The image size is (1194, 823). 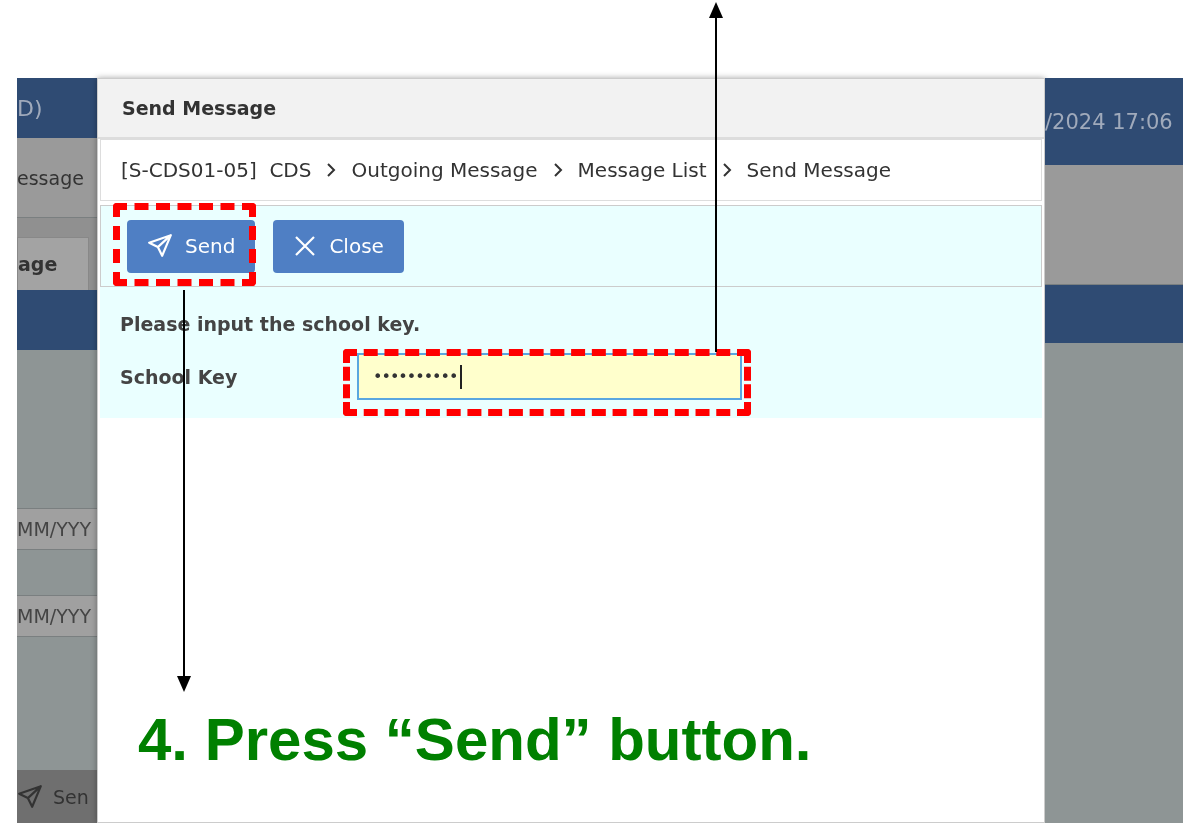 I want to click on input-field: ••••••••••, so click(x=549, y=376).